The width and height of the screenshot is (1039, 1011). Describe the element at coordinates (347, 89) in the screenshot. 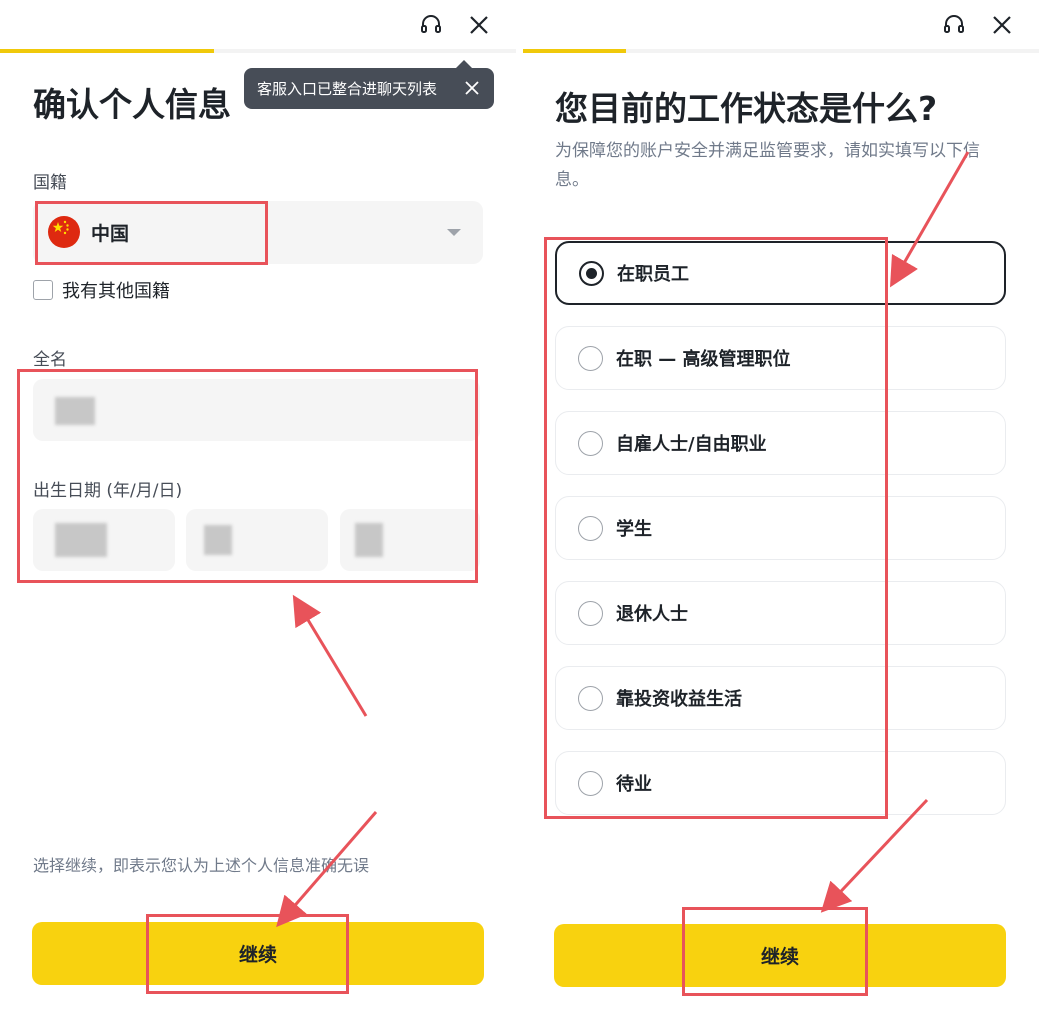

I see `tooltip-text: 客服入口已整合进聊天列表` at that location.